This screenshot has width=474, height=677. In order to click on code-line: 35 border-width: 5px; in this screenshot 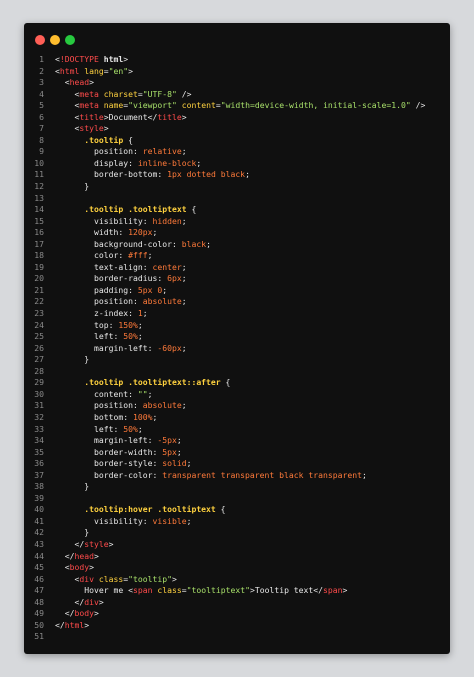, I will do `click(237, 453)`.